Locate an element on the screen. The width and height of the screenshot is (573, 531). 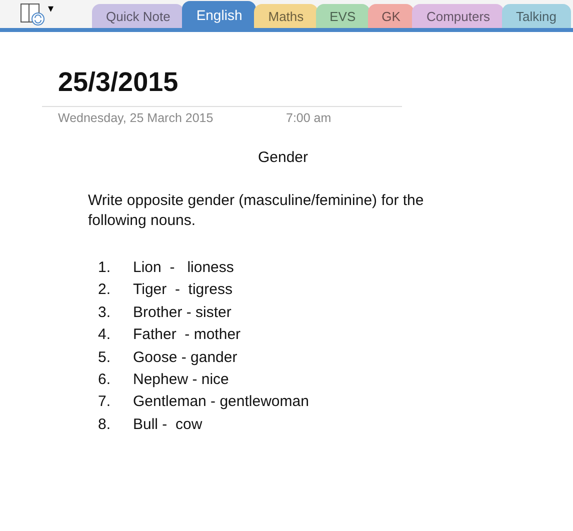
list-item-text: Nephew - nice is located at coordinates (181, 380).